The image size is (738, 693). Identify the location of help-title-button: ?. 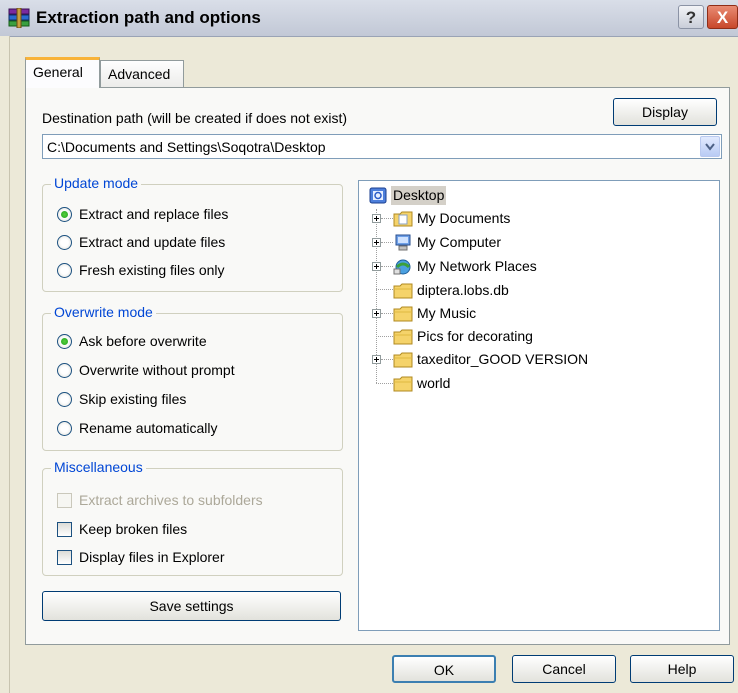
(691, 17).